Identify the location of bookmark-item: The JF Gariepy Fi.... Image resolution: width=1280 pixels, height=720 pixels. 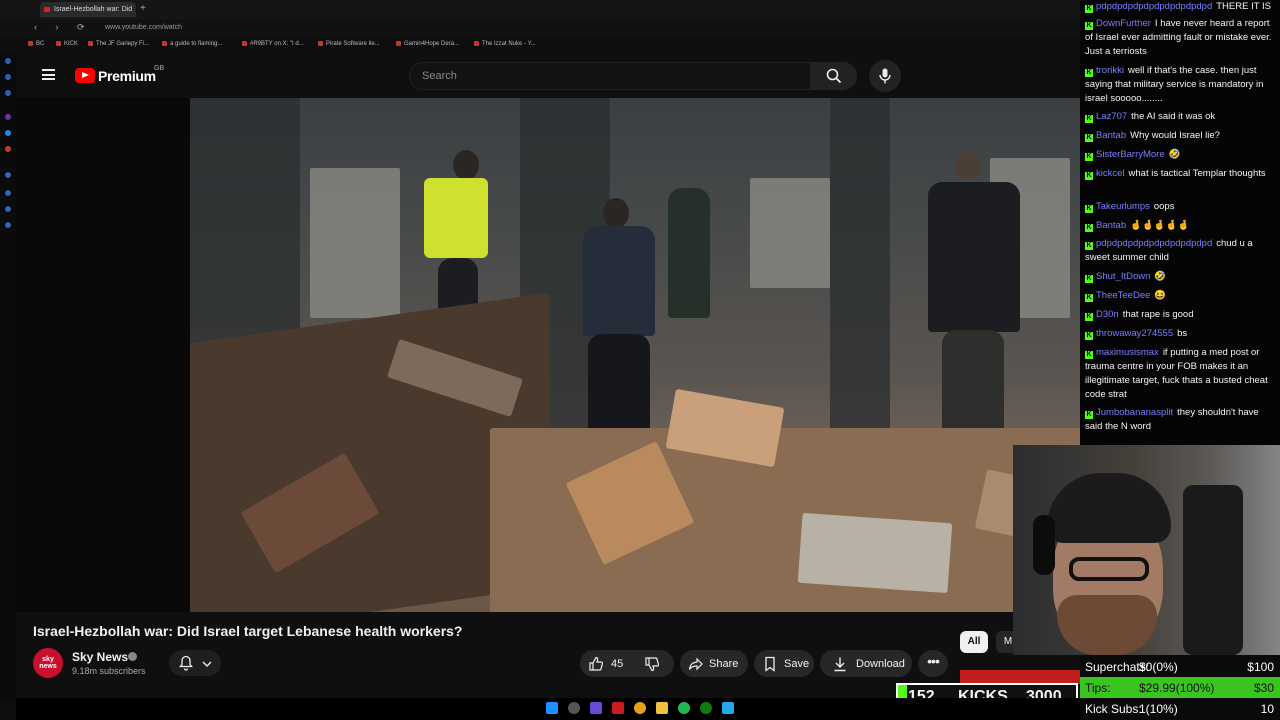
(118, 44).